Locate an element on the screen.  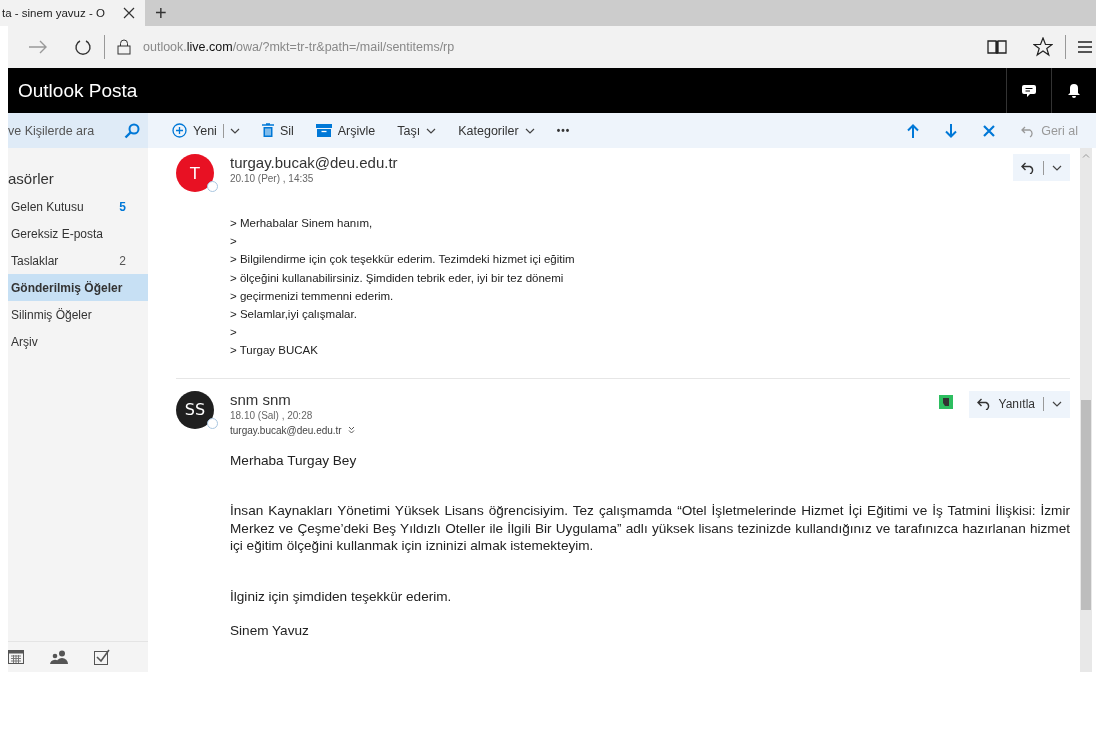
app-title: Outlook Posta is located at coordinates (77, 90).